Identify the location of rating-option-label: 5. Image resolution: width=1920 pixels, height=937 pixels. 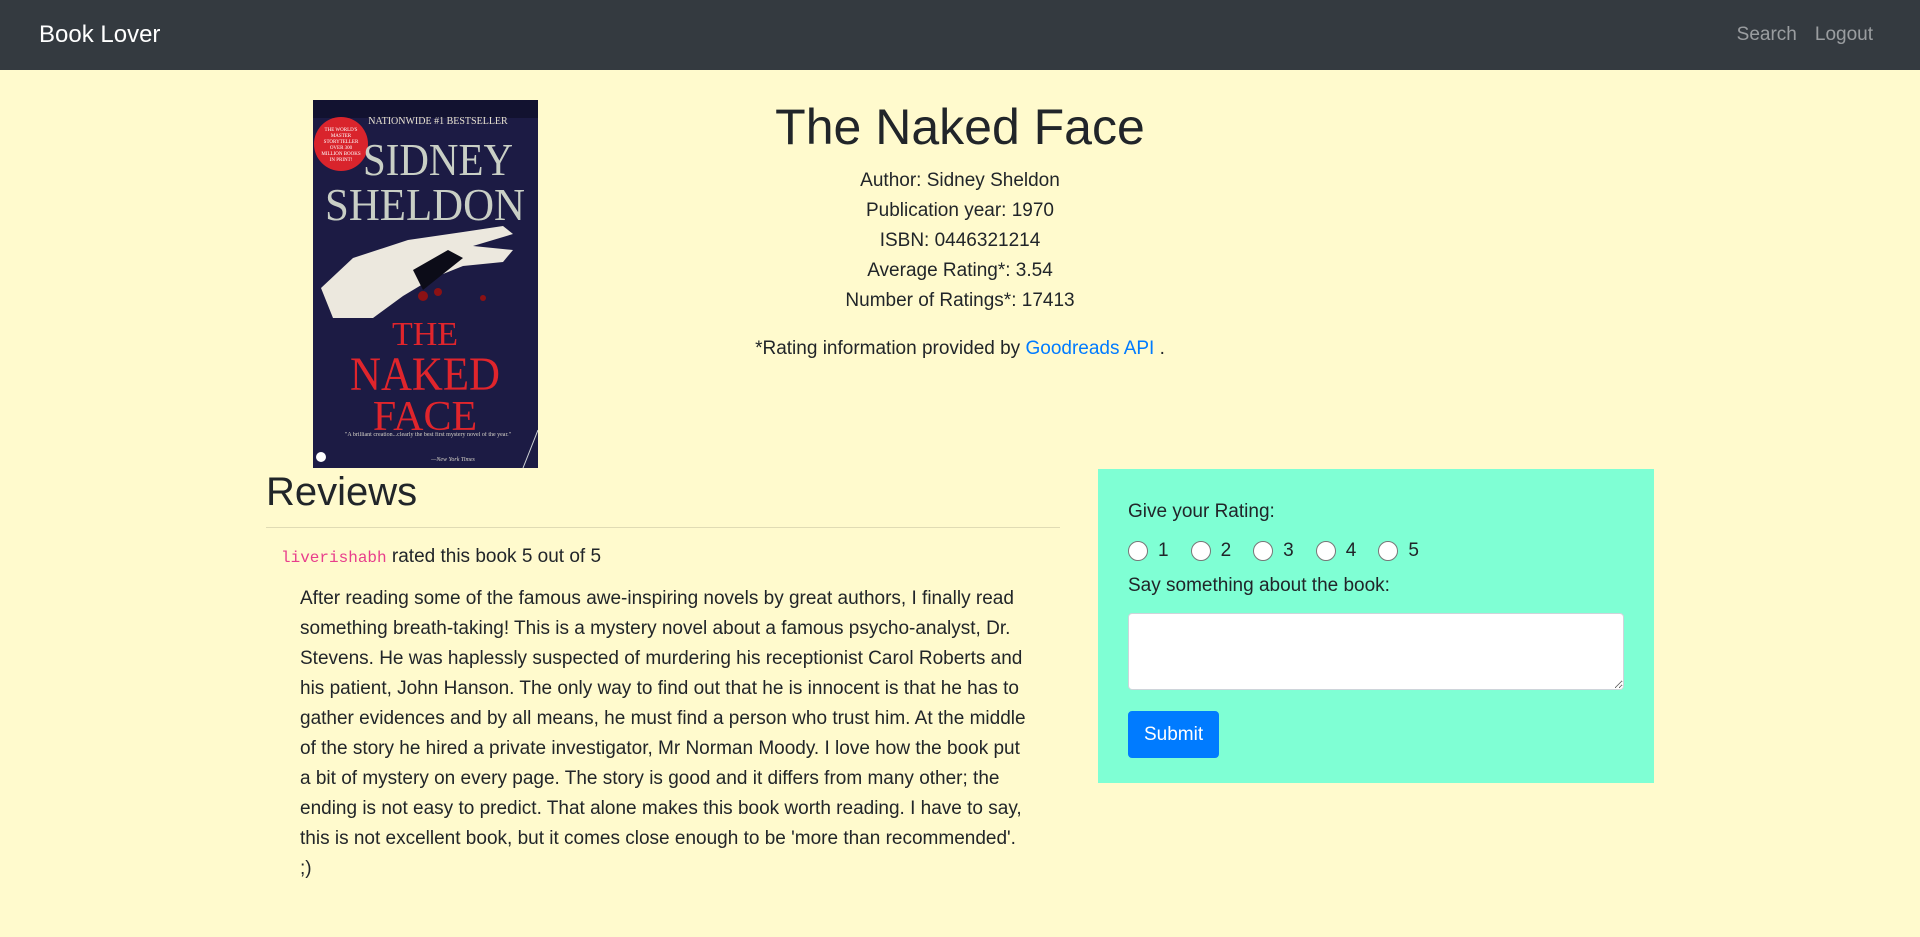
(1413, 550).